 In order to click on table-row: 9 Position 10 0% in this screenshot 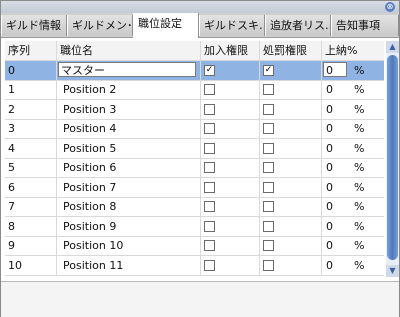, I will do `click(194, 246)`.